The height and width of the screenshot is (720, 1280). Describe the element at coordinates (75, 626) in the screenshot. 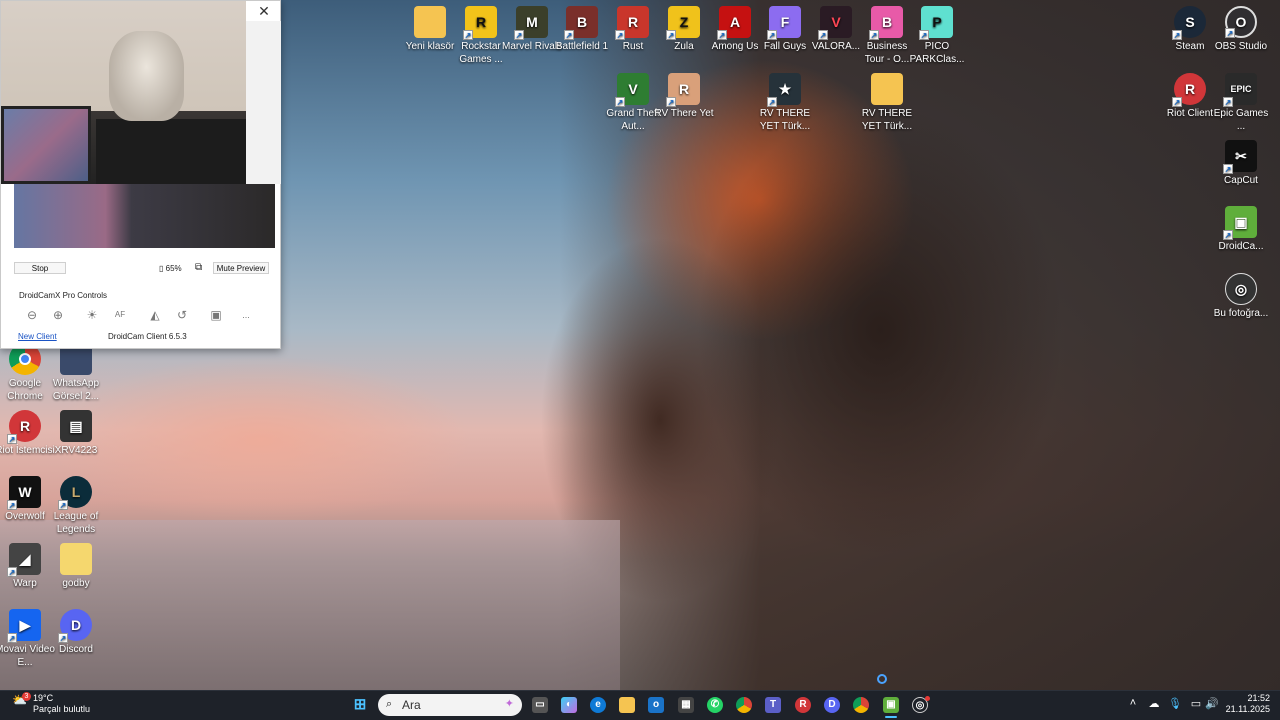

I see `discord-icon: D ↗` at that location.